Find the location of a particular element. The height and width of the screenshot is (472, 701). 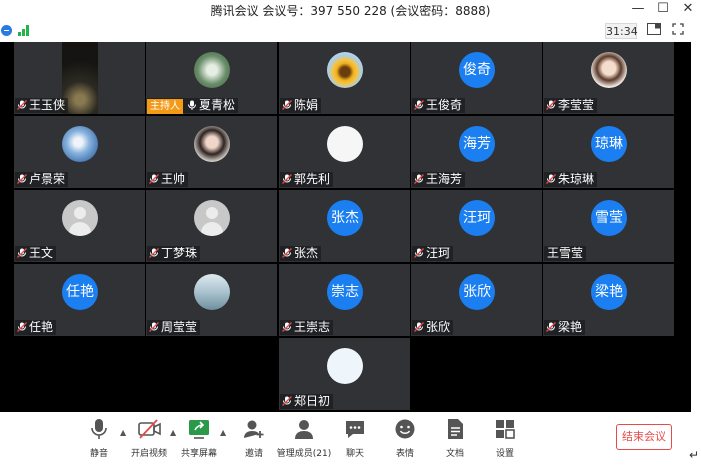

add-user-icon is located at coordinates (254, 429).